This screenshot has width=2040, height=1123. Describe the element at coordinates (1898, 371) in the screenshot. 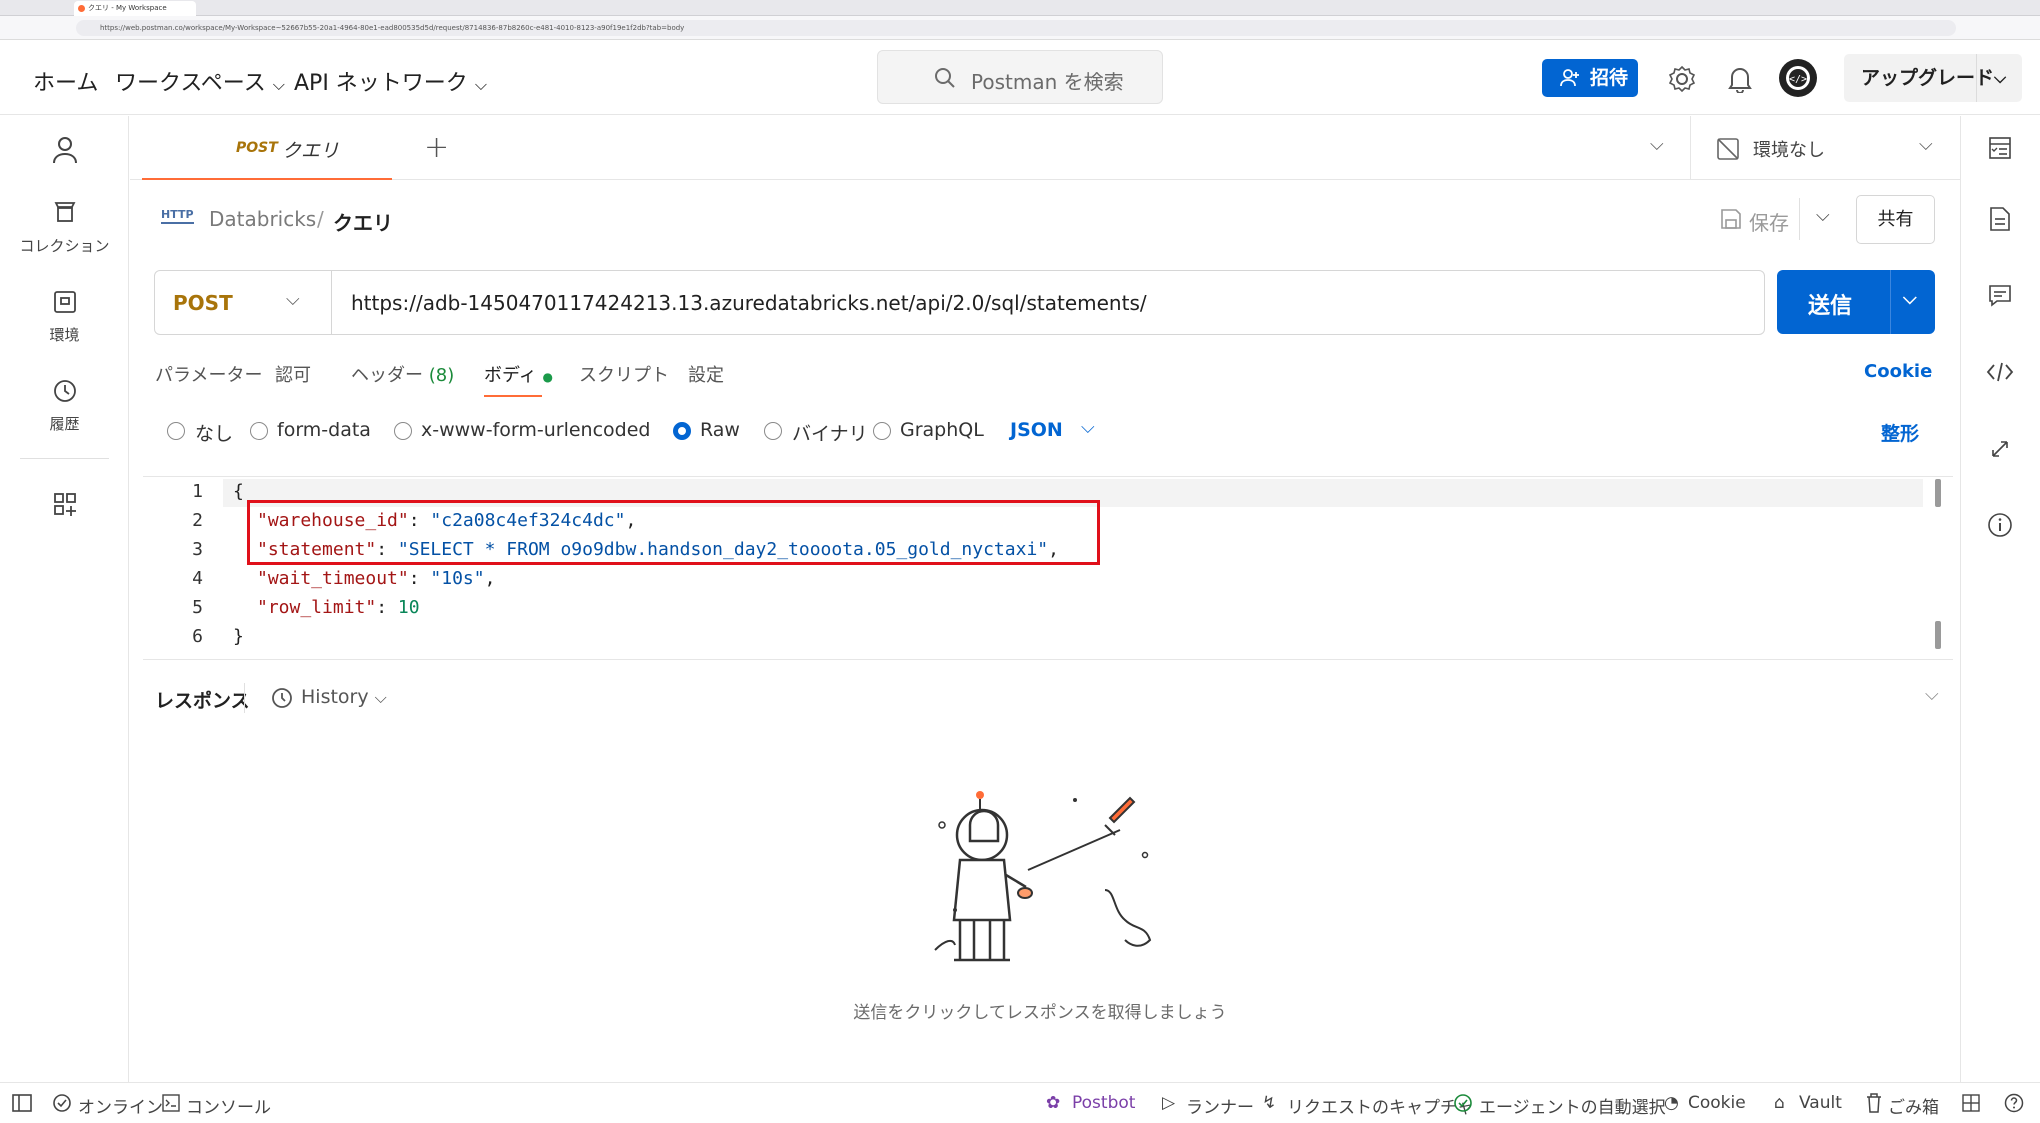

I see `cookies-link: Cookie` at that location.